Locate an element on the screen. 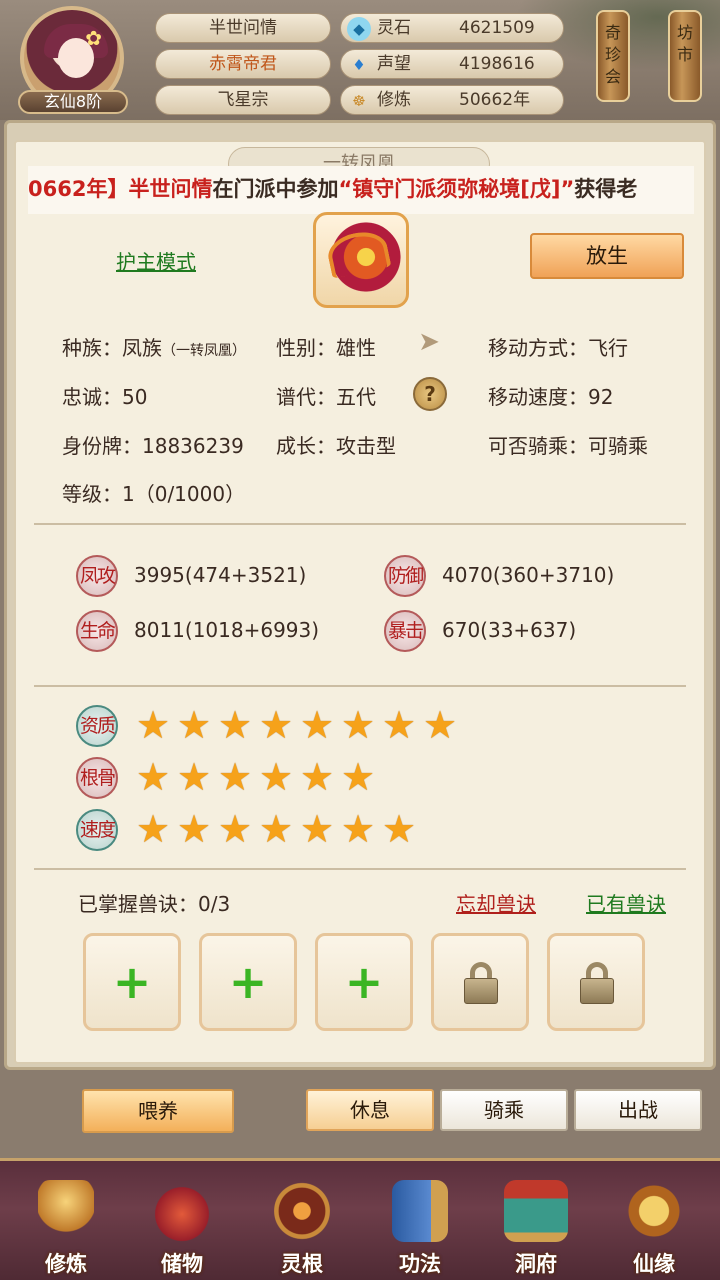  phoenix-pet-icon is located at coordinates (361, 260).